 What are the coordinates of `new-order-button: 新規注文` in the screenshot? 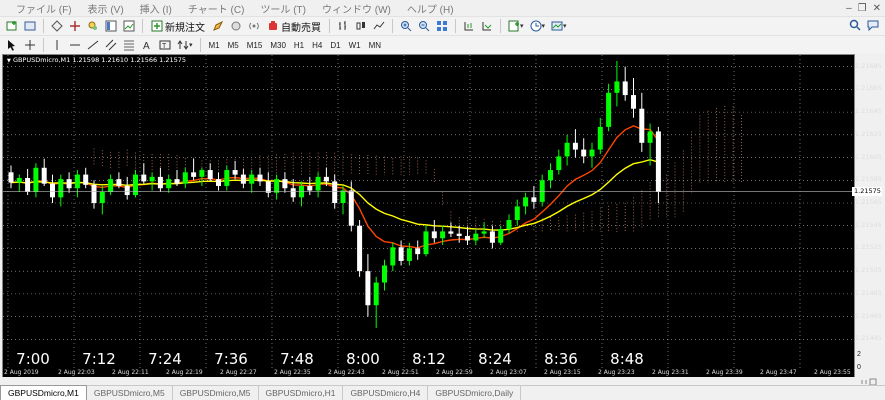 It's located at (178, 26).